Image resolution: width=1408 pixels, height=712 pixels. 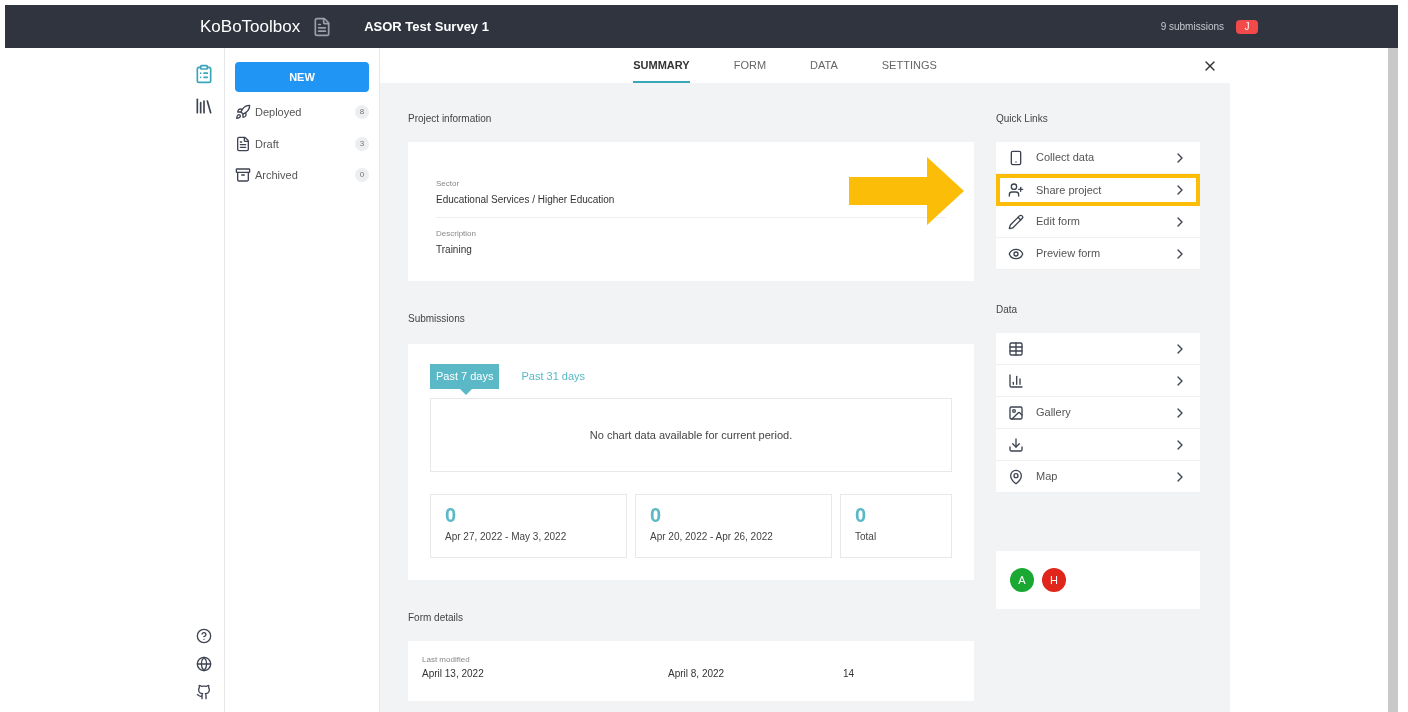 What do you see at coordinates (824, 69) in the screenshot?
I see `tab: DATA` at bounding box center [824, 69].